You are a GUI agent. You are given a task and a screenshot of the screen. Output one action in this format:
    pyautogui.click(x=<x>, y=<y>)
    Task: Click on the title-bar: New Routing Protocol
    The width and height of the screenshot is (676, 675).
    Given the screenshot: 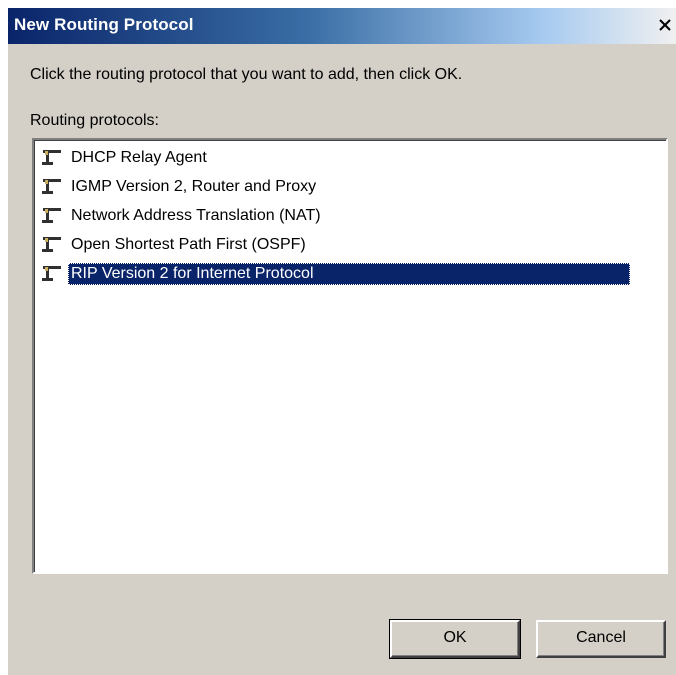 What is the action you would take?
    pyautogui.click(x=342, y=26)
    